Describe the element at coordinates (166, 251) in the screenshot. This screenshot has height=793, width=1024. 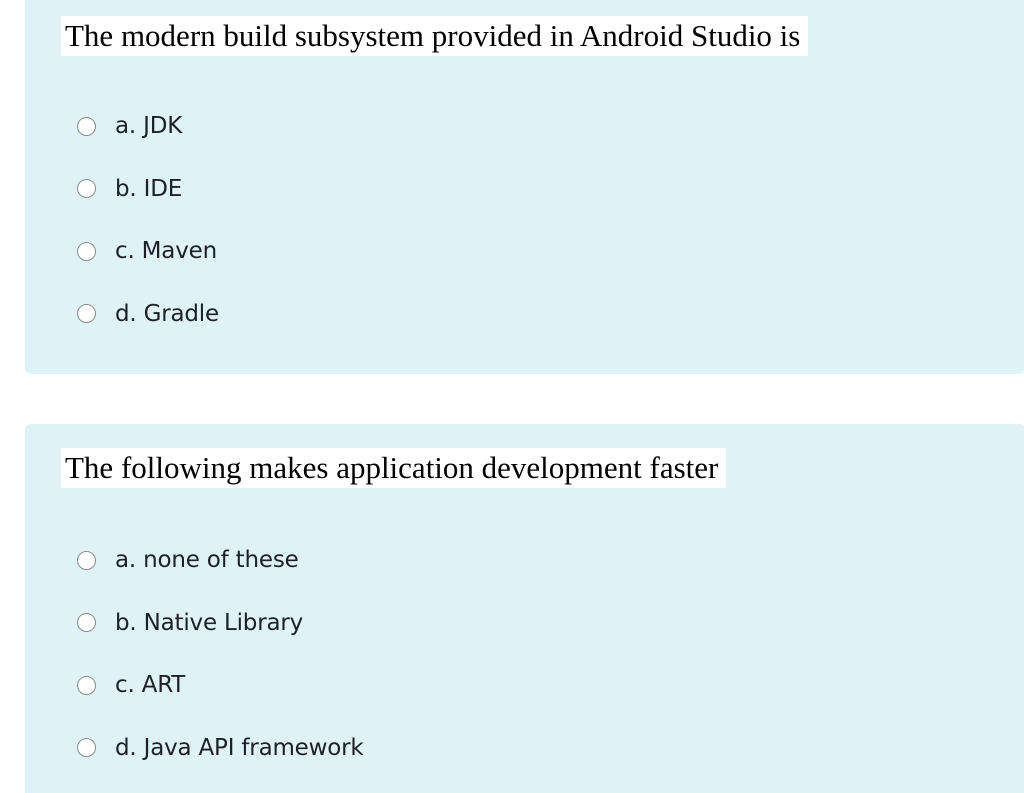
I see `option-label: c. Maven` at that location.